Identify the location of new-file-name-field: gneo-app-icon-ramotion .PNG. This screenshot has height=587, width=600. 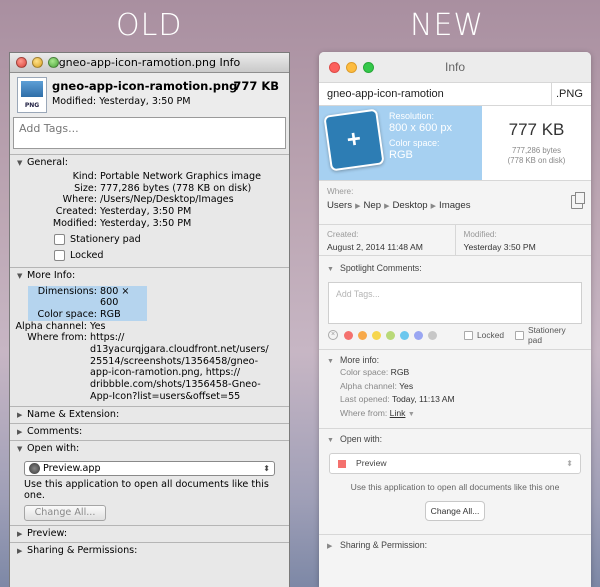
(455, 94).